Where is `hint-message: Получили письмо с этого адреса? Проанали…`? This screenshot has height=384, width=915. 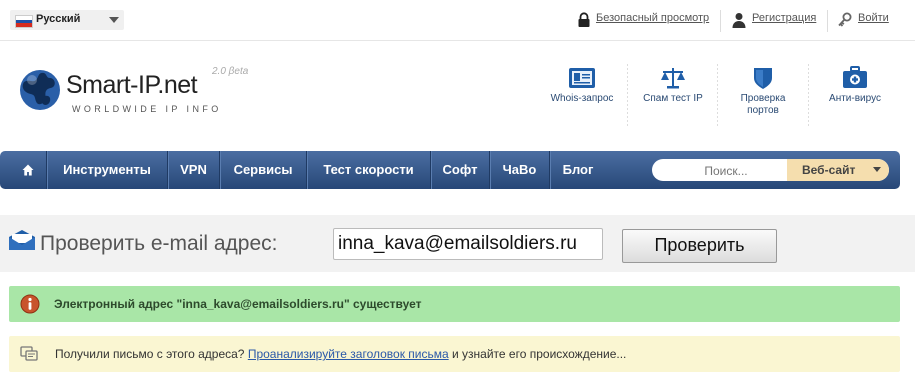
hint-message: Получили письмо с этого адреса? Проанали… is located at coordinates (454, 354).